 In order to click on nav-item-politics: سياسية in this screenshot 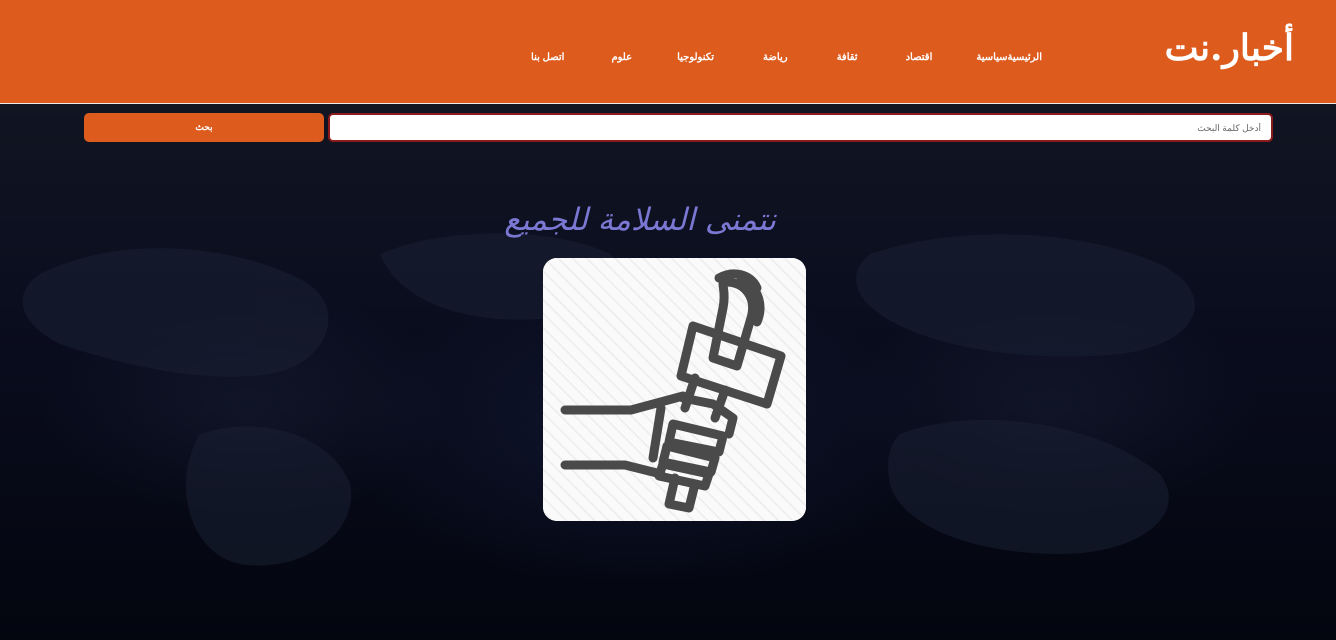, I will do `click(991, 57)`.